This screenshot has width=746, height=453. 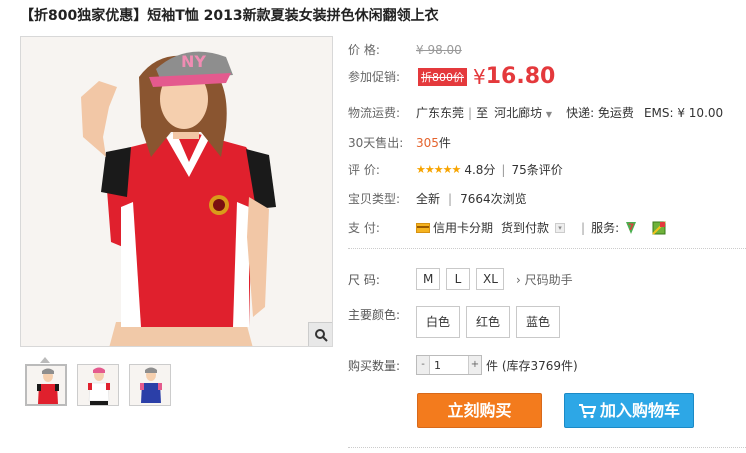 What do you see at coordinates (374, 113) in the screenshot?
I see `shipping-label: 物流运费:` at bounding box center [374, 113].